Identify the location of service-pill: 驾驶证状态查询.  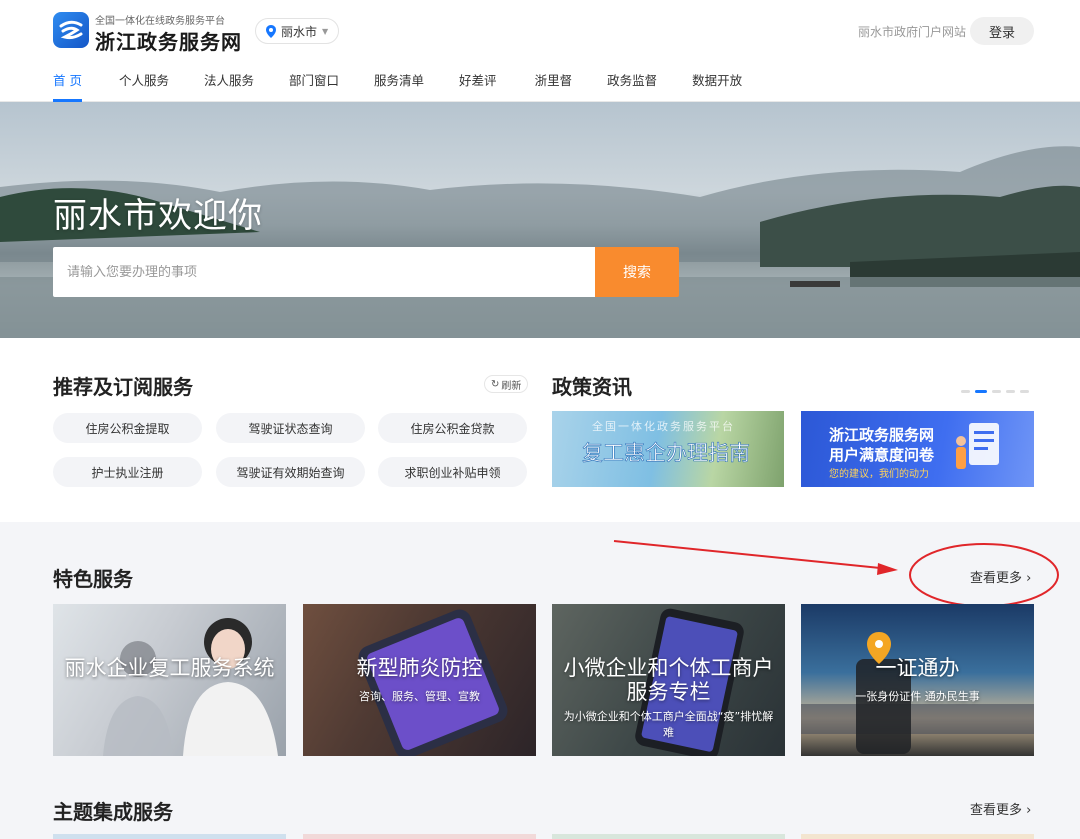
(290, 428).